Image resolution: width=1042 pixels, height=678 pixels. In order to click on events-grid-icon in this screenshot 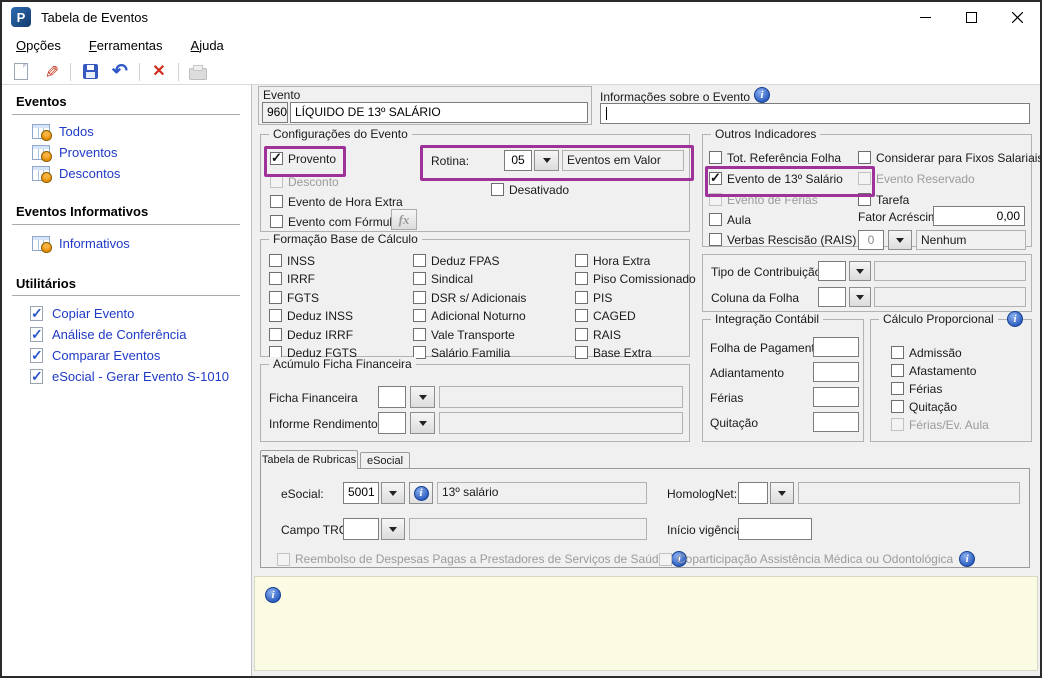, I will do `click(42, 153)`.